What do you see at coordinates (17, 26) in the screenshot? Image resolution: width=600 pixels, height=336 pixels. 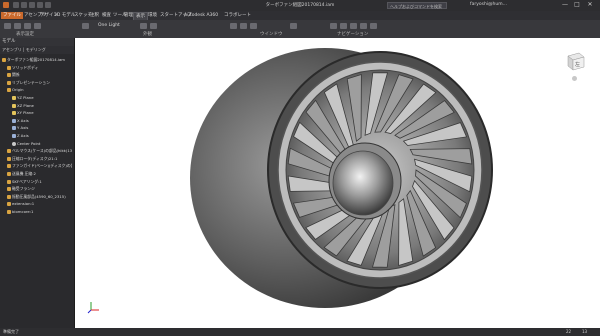 I see `section-view-icon` at bounding box center [17, 26].